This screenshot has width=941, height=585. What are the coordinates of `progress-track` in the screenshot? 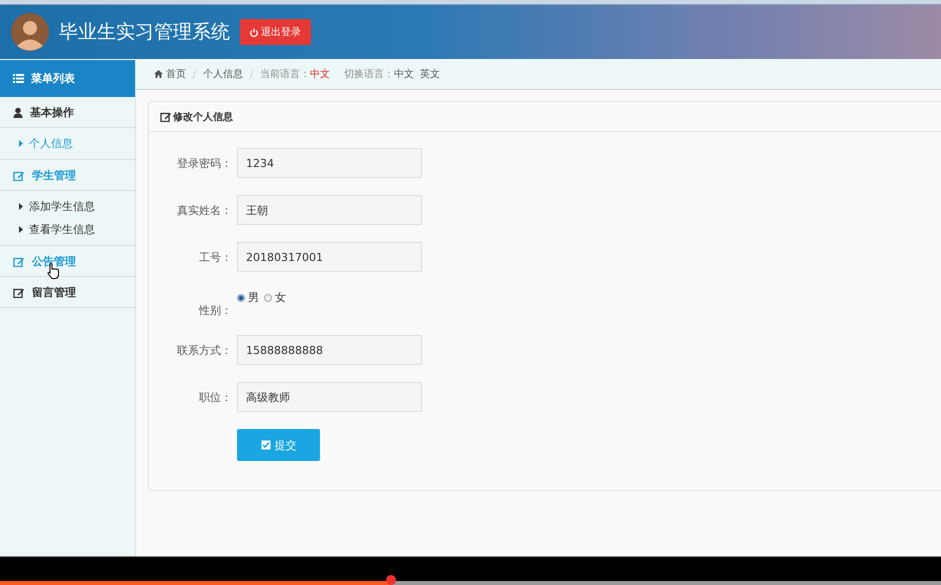 It's located at (470, 580).